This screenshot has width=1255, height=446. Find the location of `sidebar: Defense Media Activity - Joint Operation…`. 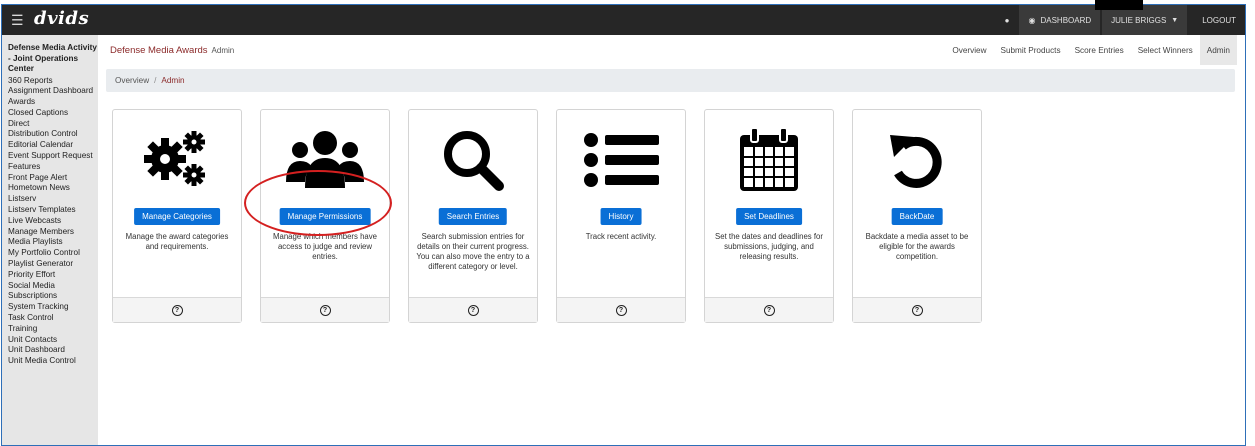

sidebar: Defense Media Activity - Joint Operation… is located at coordinates (50, 240).